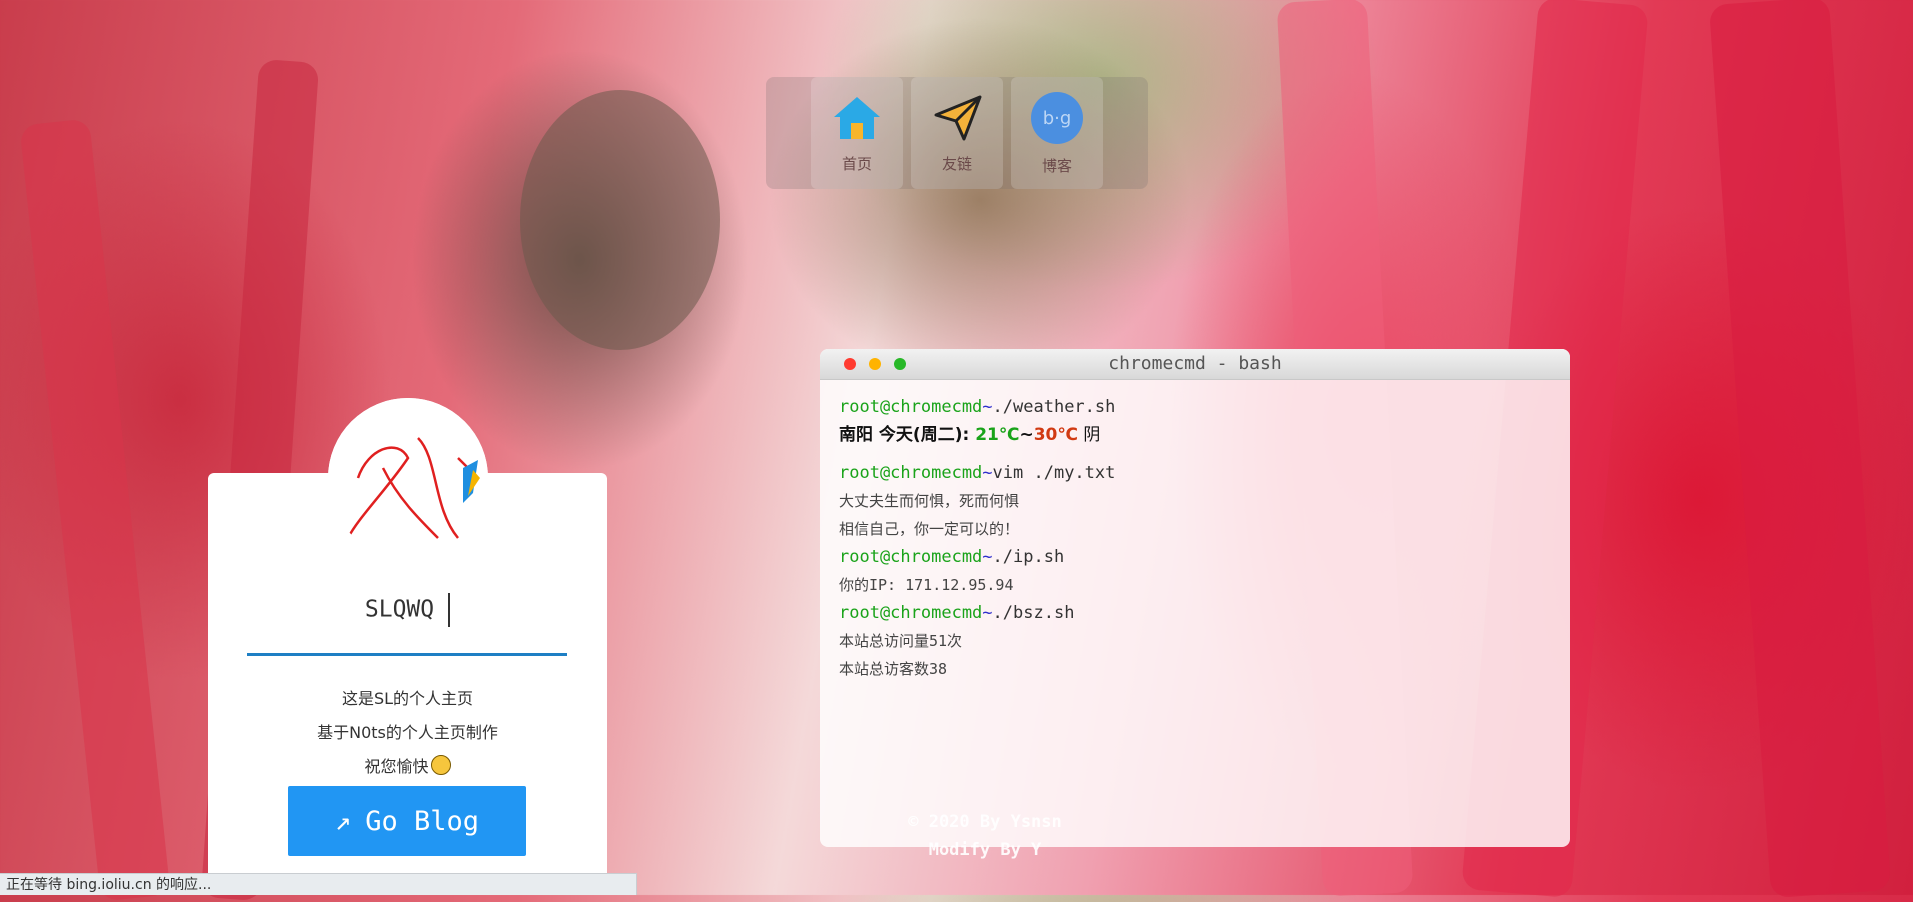 The image size is (1913, 902). I want to click on blog-icon: b·g, so click(1057, 117).